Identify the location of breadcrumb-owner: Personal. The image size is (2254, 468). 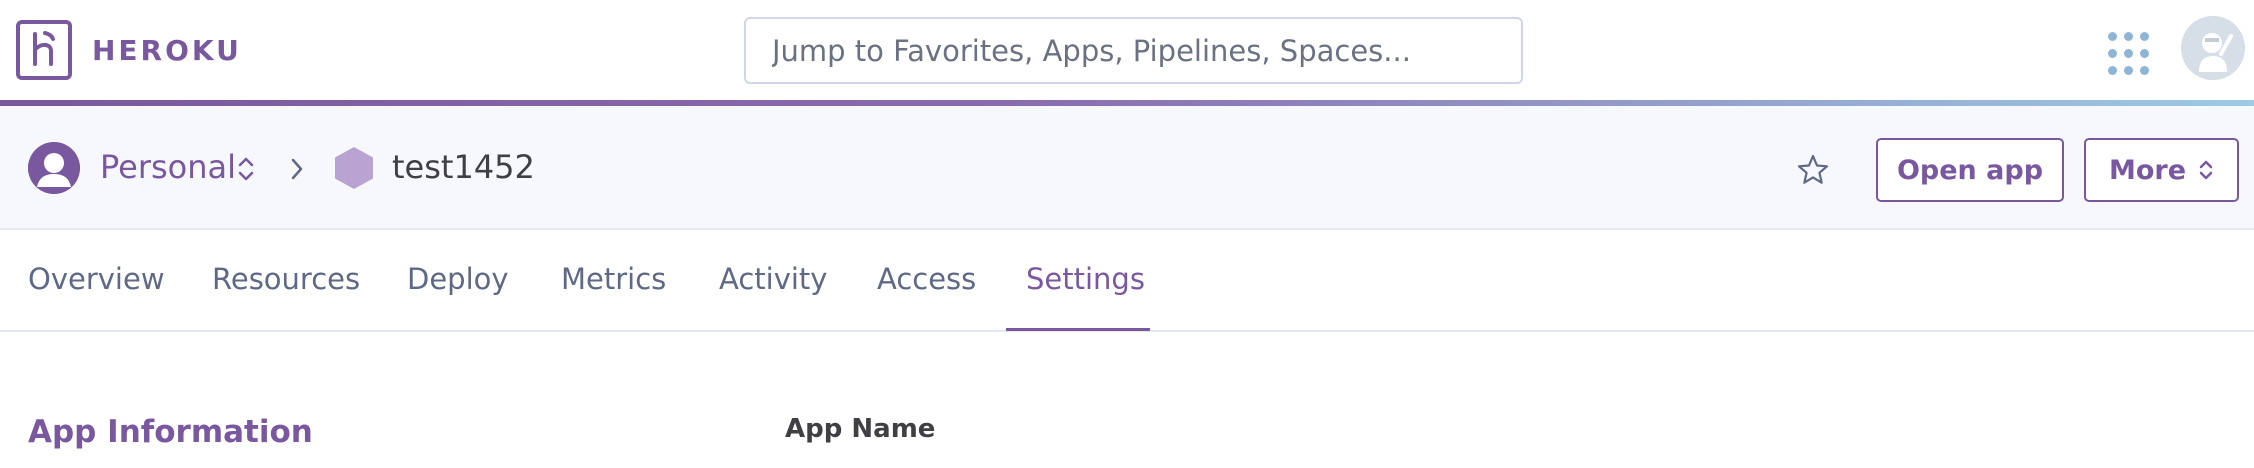
(168, 167).